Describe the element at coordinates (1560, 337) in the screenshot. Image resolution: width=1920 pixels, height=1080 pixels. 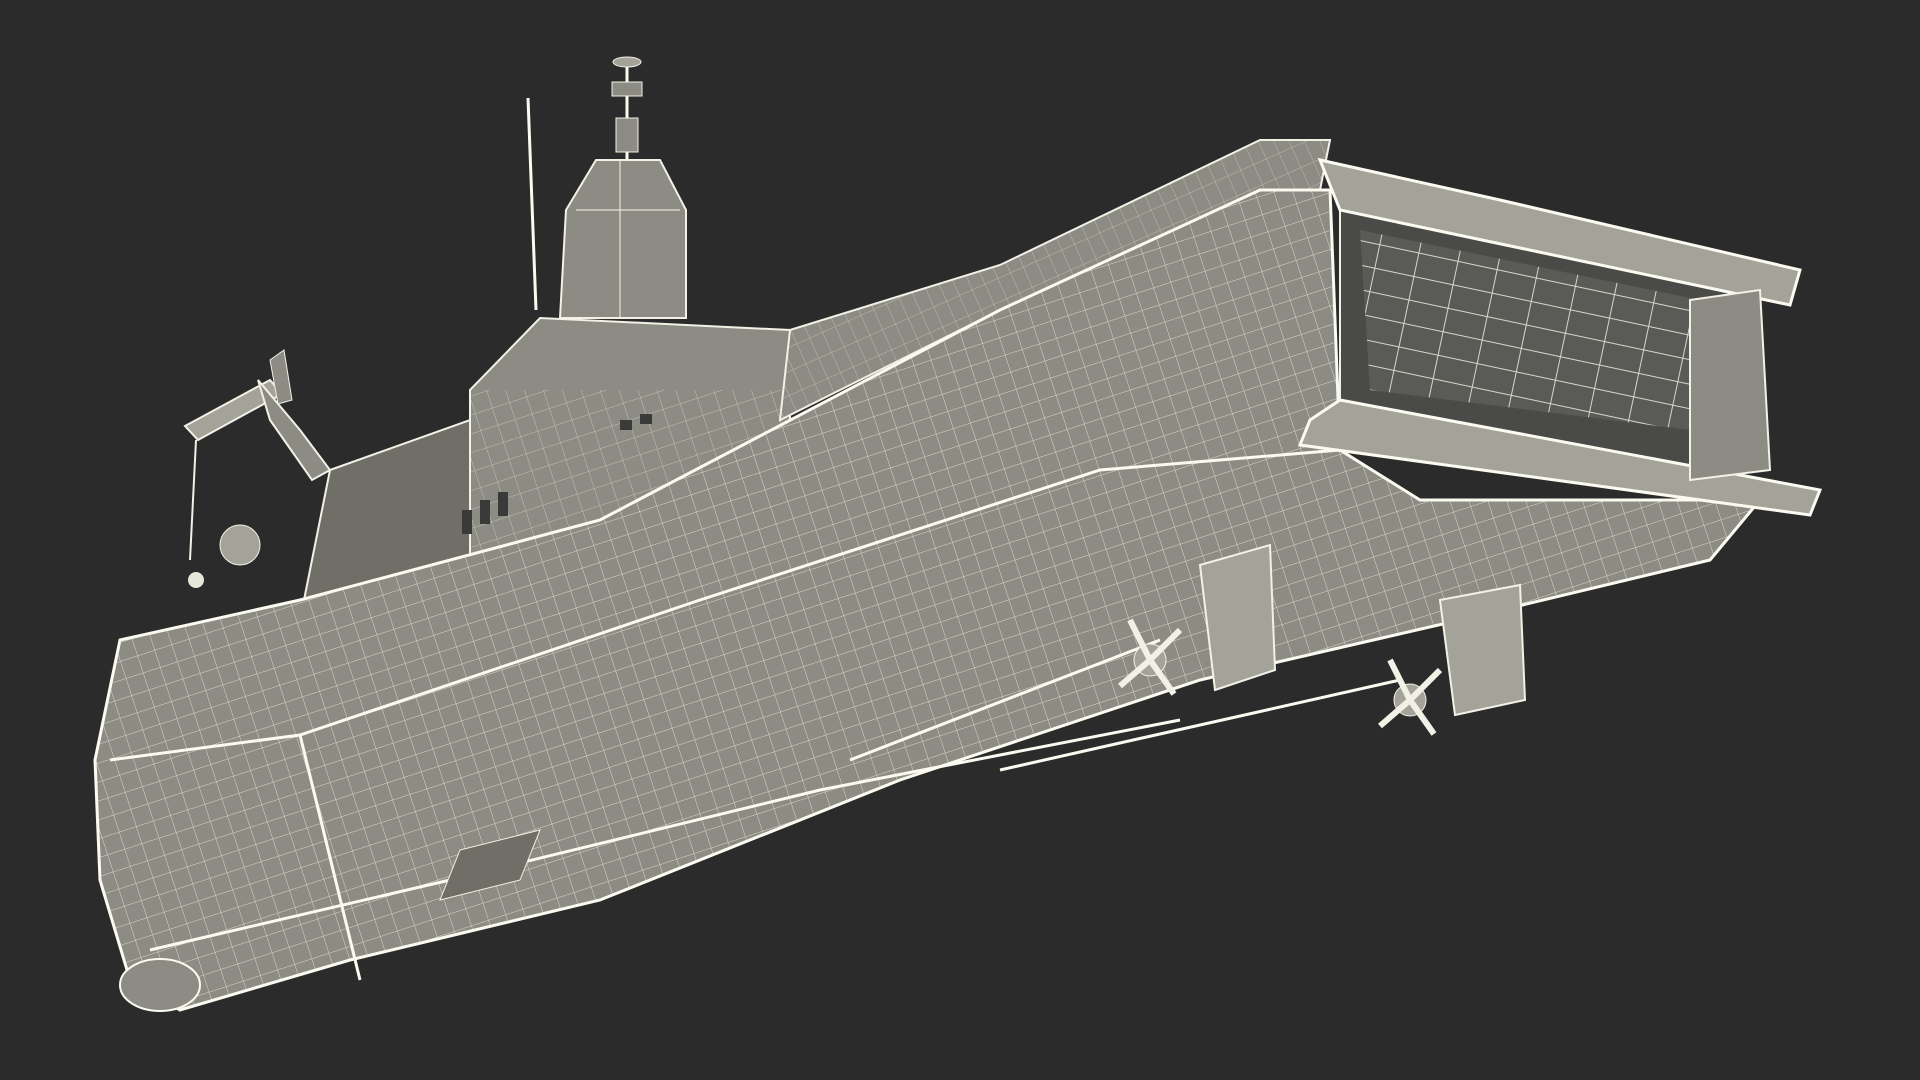
I see `well-deck` at that location.